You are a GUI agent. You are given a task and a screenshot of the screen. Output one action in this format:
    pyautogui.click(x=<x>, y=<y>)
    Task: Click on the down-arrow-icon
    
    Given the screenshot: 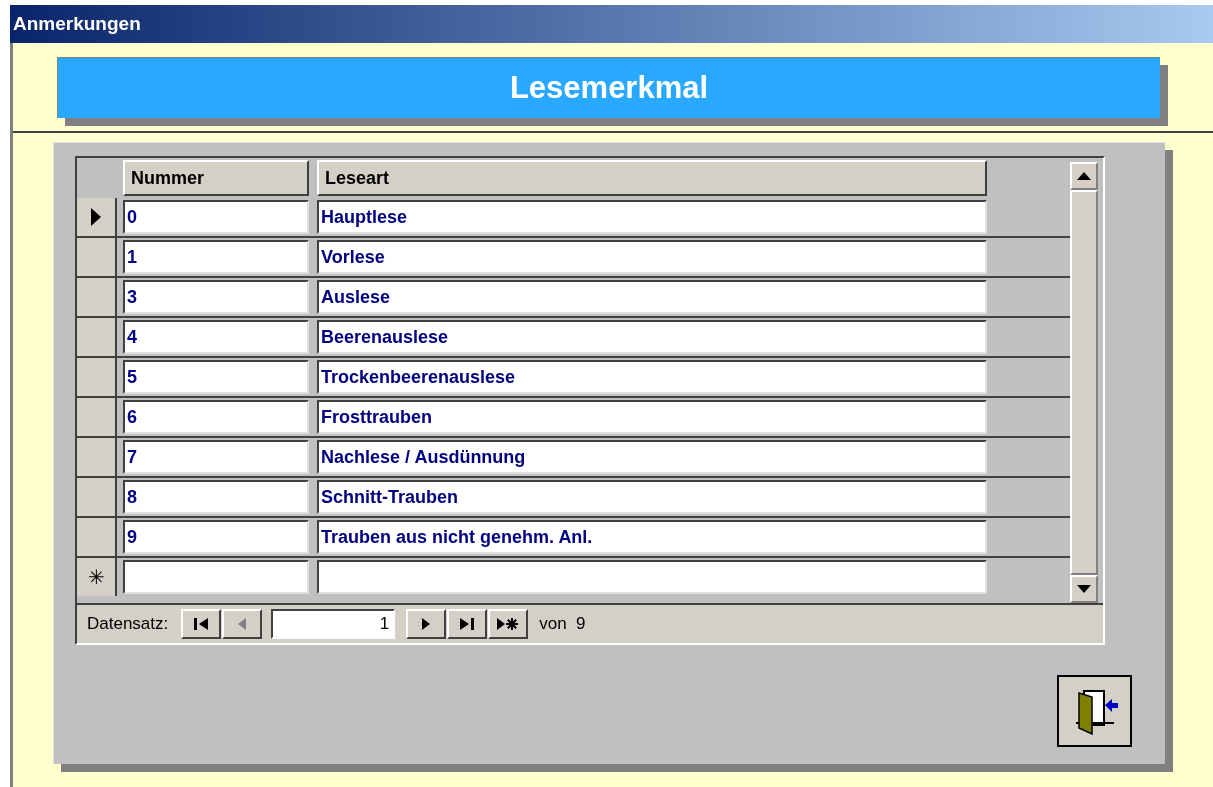 What is the action you would take?
    pyautogui.click(x=1084, y=589)
    